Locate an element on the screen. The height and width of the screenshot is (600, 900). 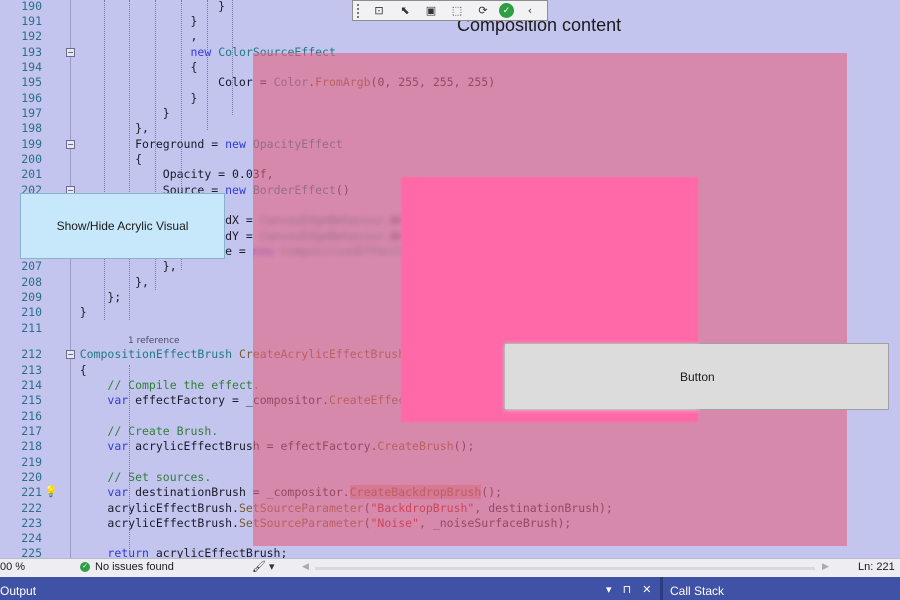
line-number: 210 is located at coordinates (31, 312).